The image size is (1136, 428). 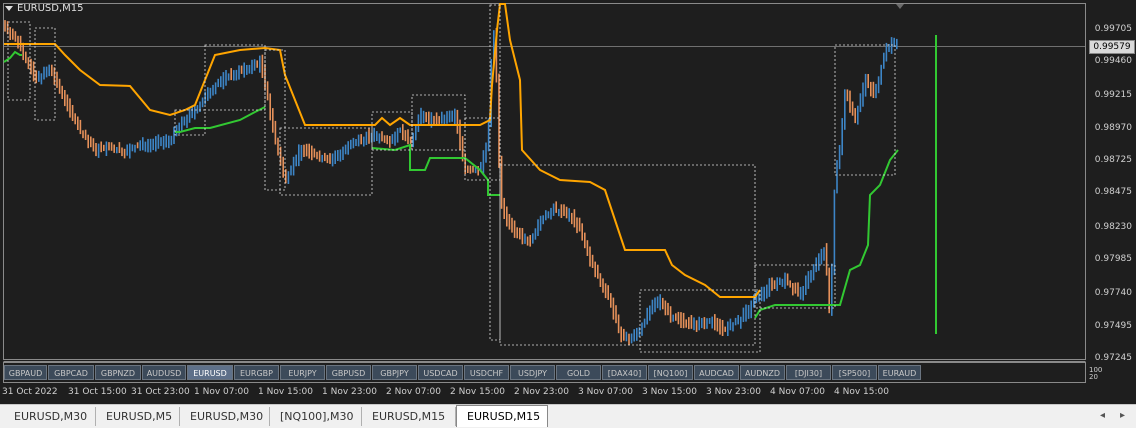 I want to click on price-tick-label: 0.98230, so click(x=1113, y=227).